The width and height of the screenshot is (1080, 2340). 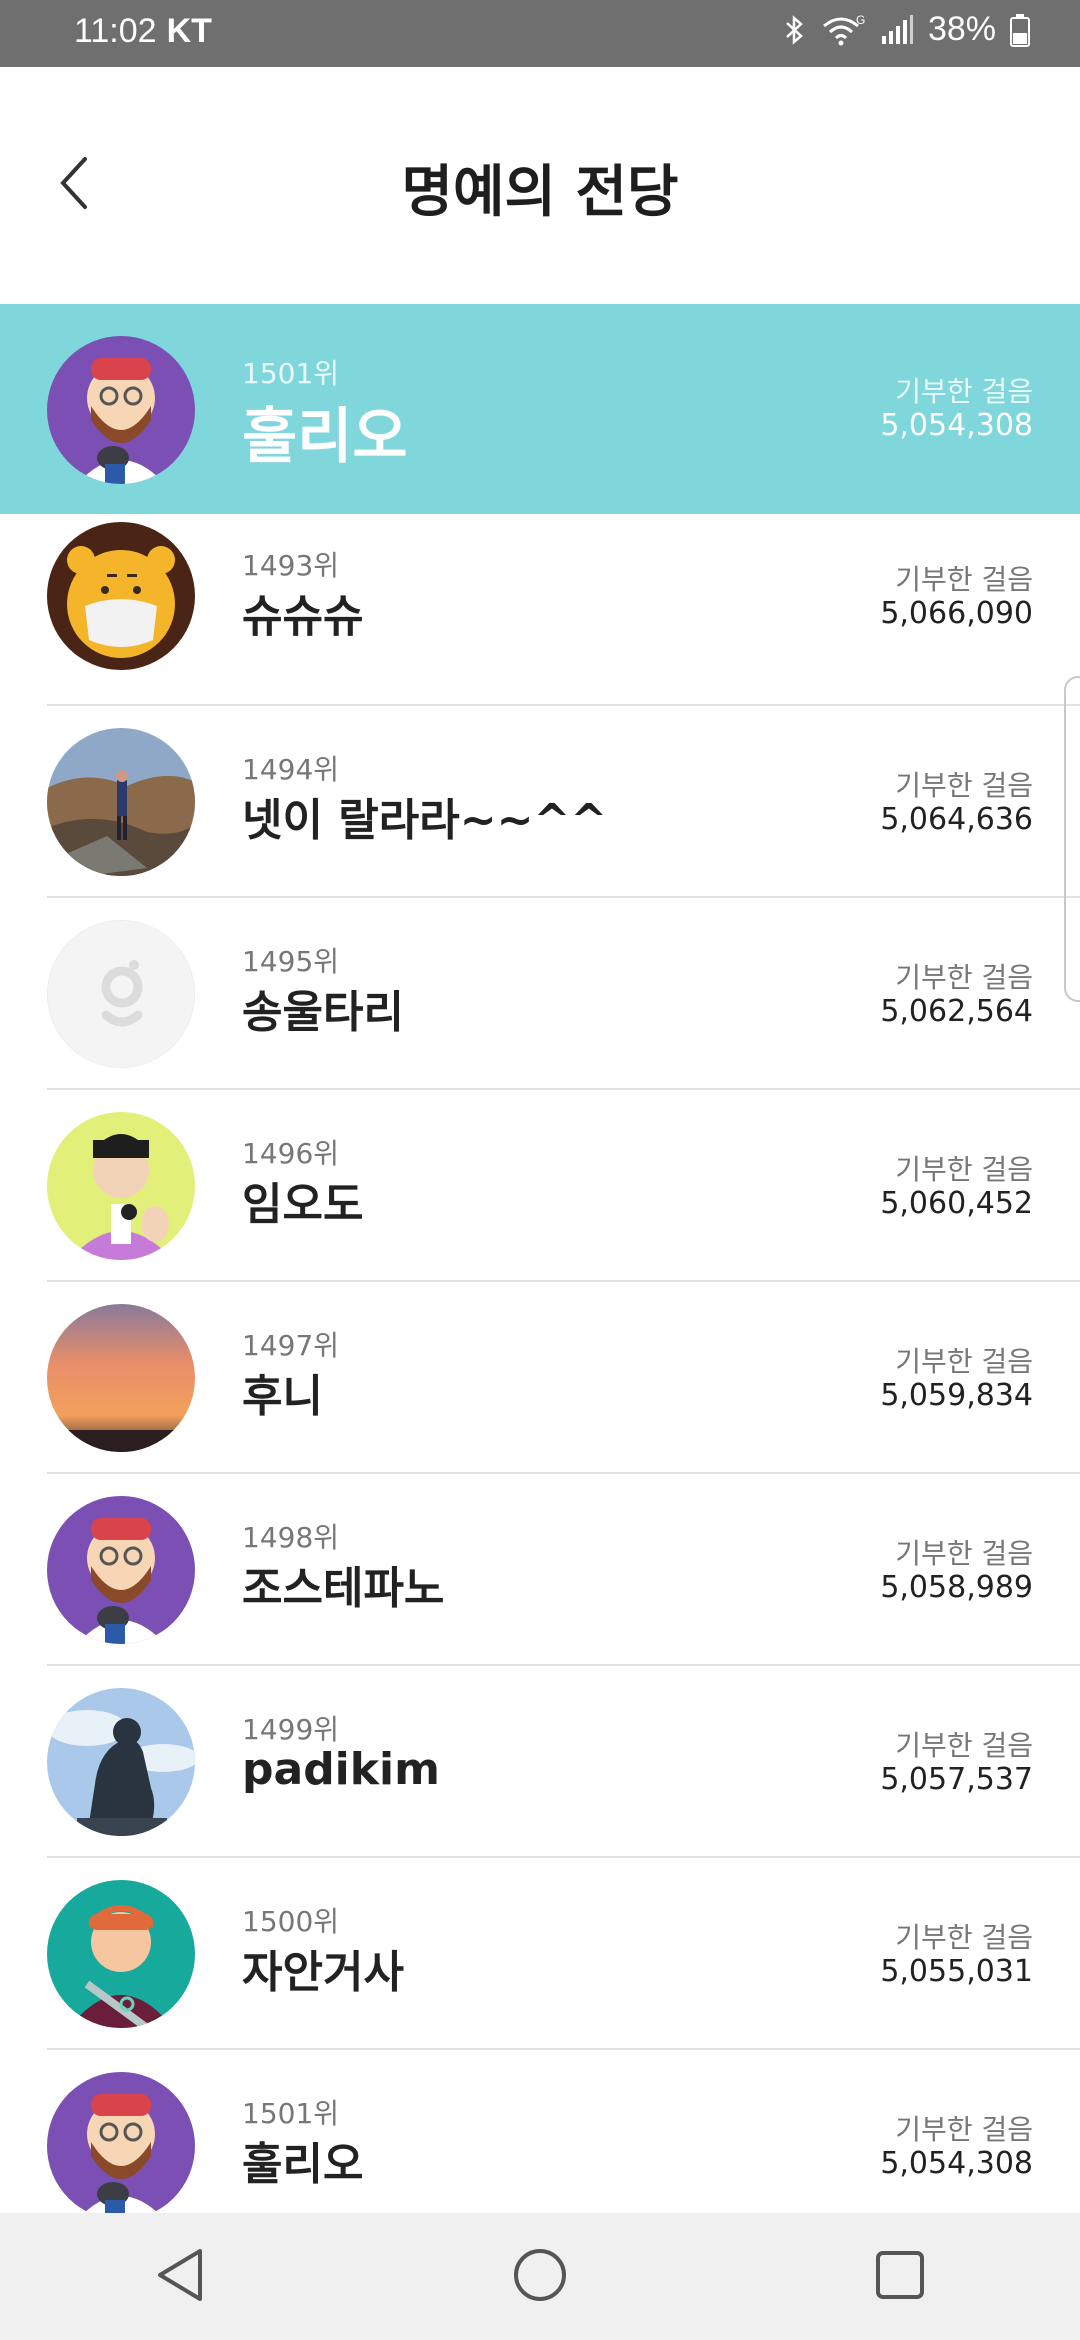 What do you see at coordinates (540, 1954) in the screenshot?
I see `list-item: 1500위 자안거사 기부한 걸음 5,055,031` at bounding box center [540, 1954].